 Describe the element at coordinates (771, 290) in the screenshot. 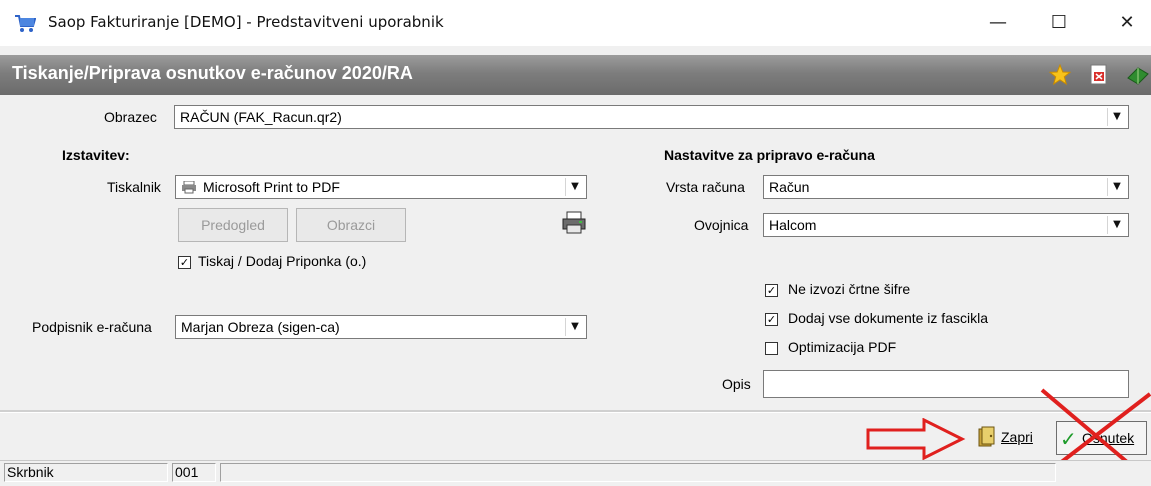

I see `ne-izvozi-checkbox: ✓` at that location.